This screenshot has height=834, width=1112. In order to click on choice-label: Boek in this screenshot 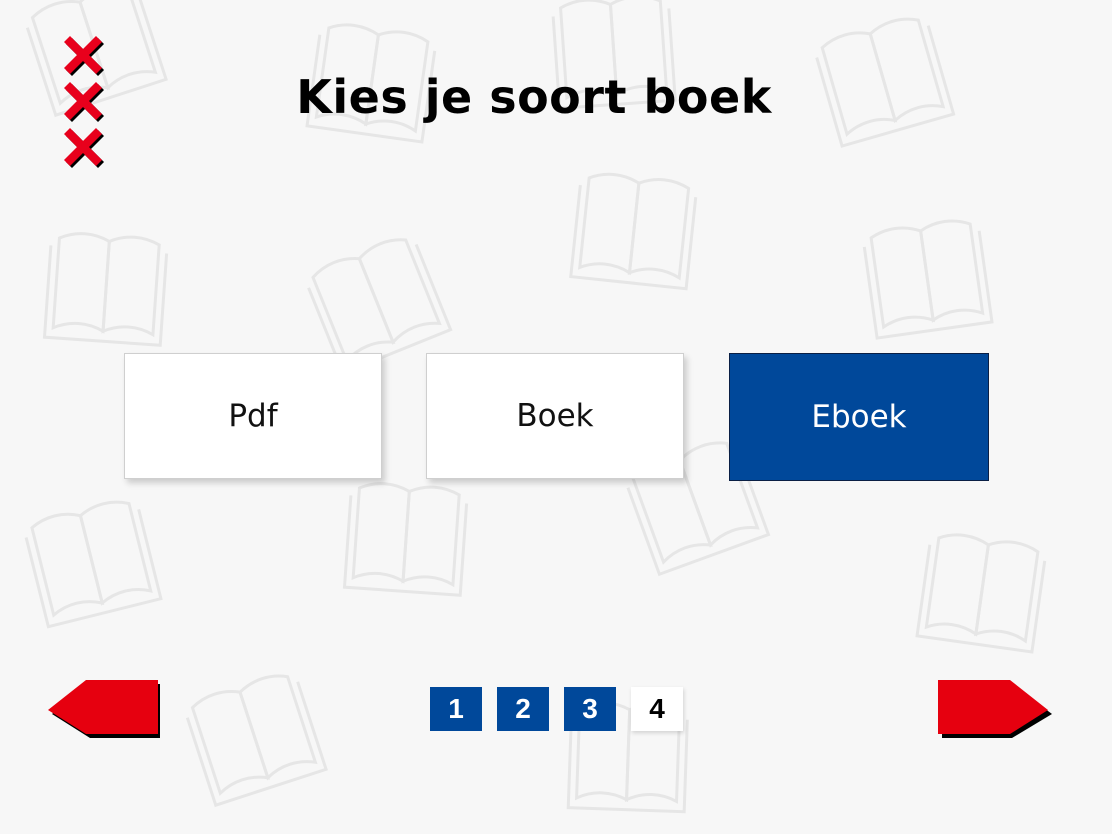, I will do `click(555, 416)`.